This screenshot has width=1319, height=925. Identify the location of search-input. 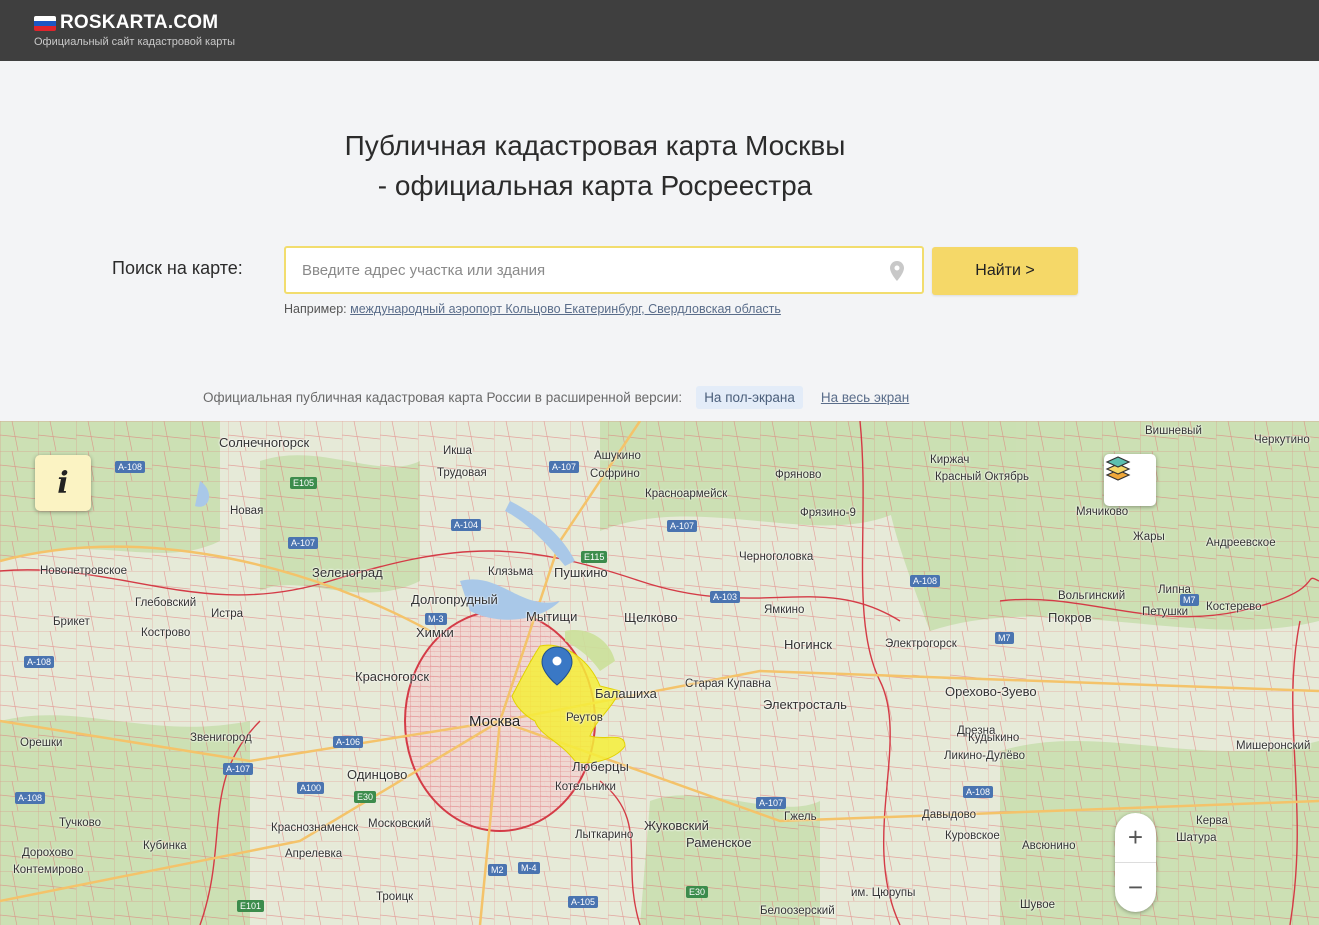
(604, 270).